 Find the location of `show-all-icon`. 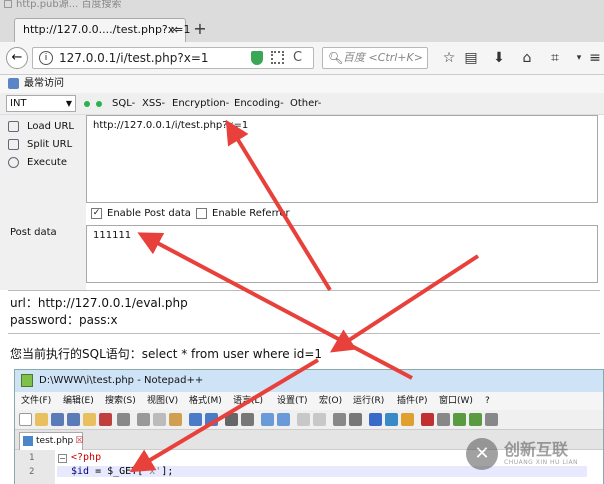

show-all-icon is located at coordinates (355, 419).